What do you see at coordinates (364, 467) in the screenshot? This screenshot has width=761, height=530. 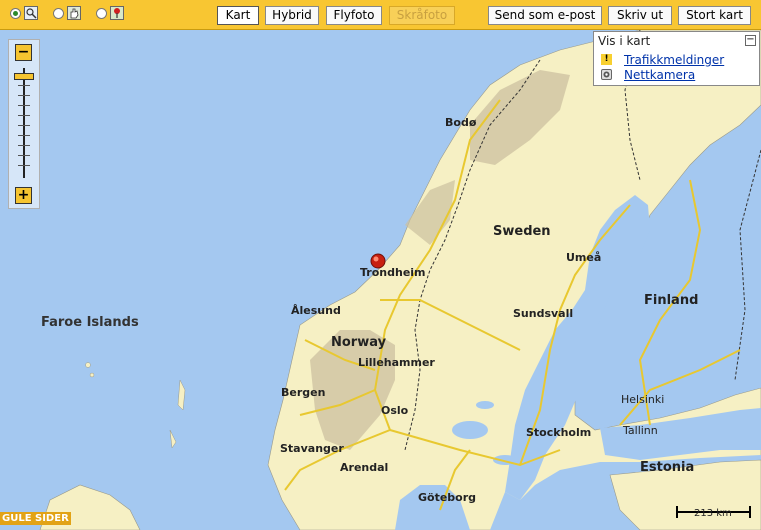 I see `city-label-arendal: Arendal` at bounding box center [364, 467].